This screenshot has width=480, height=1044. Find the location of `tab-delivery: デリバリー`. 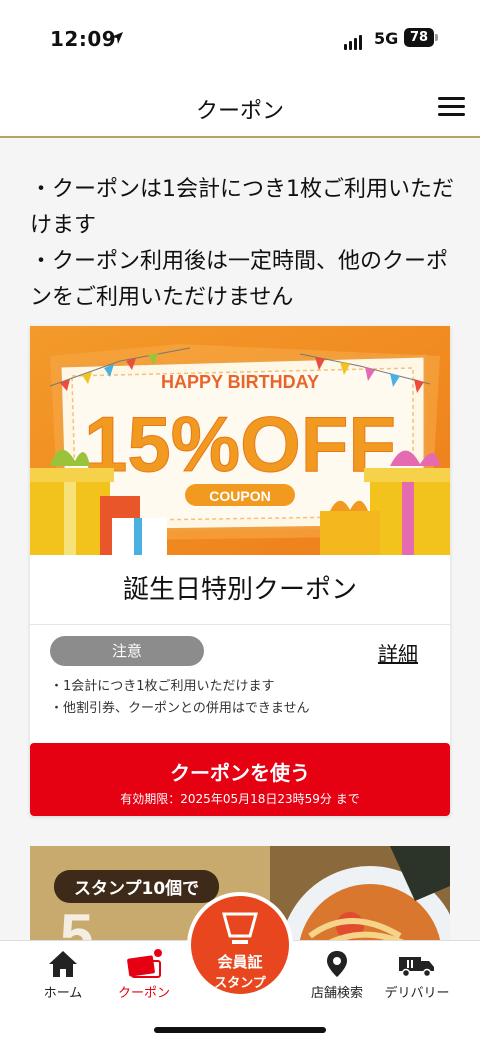

tab-delivery: デリバリー is located at coordinates (417, 975).